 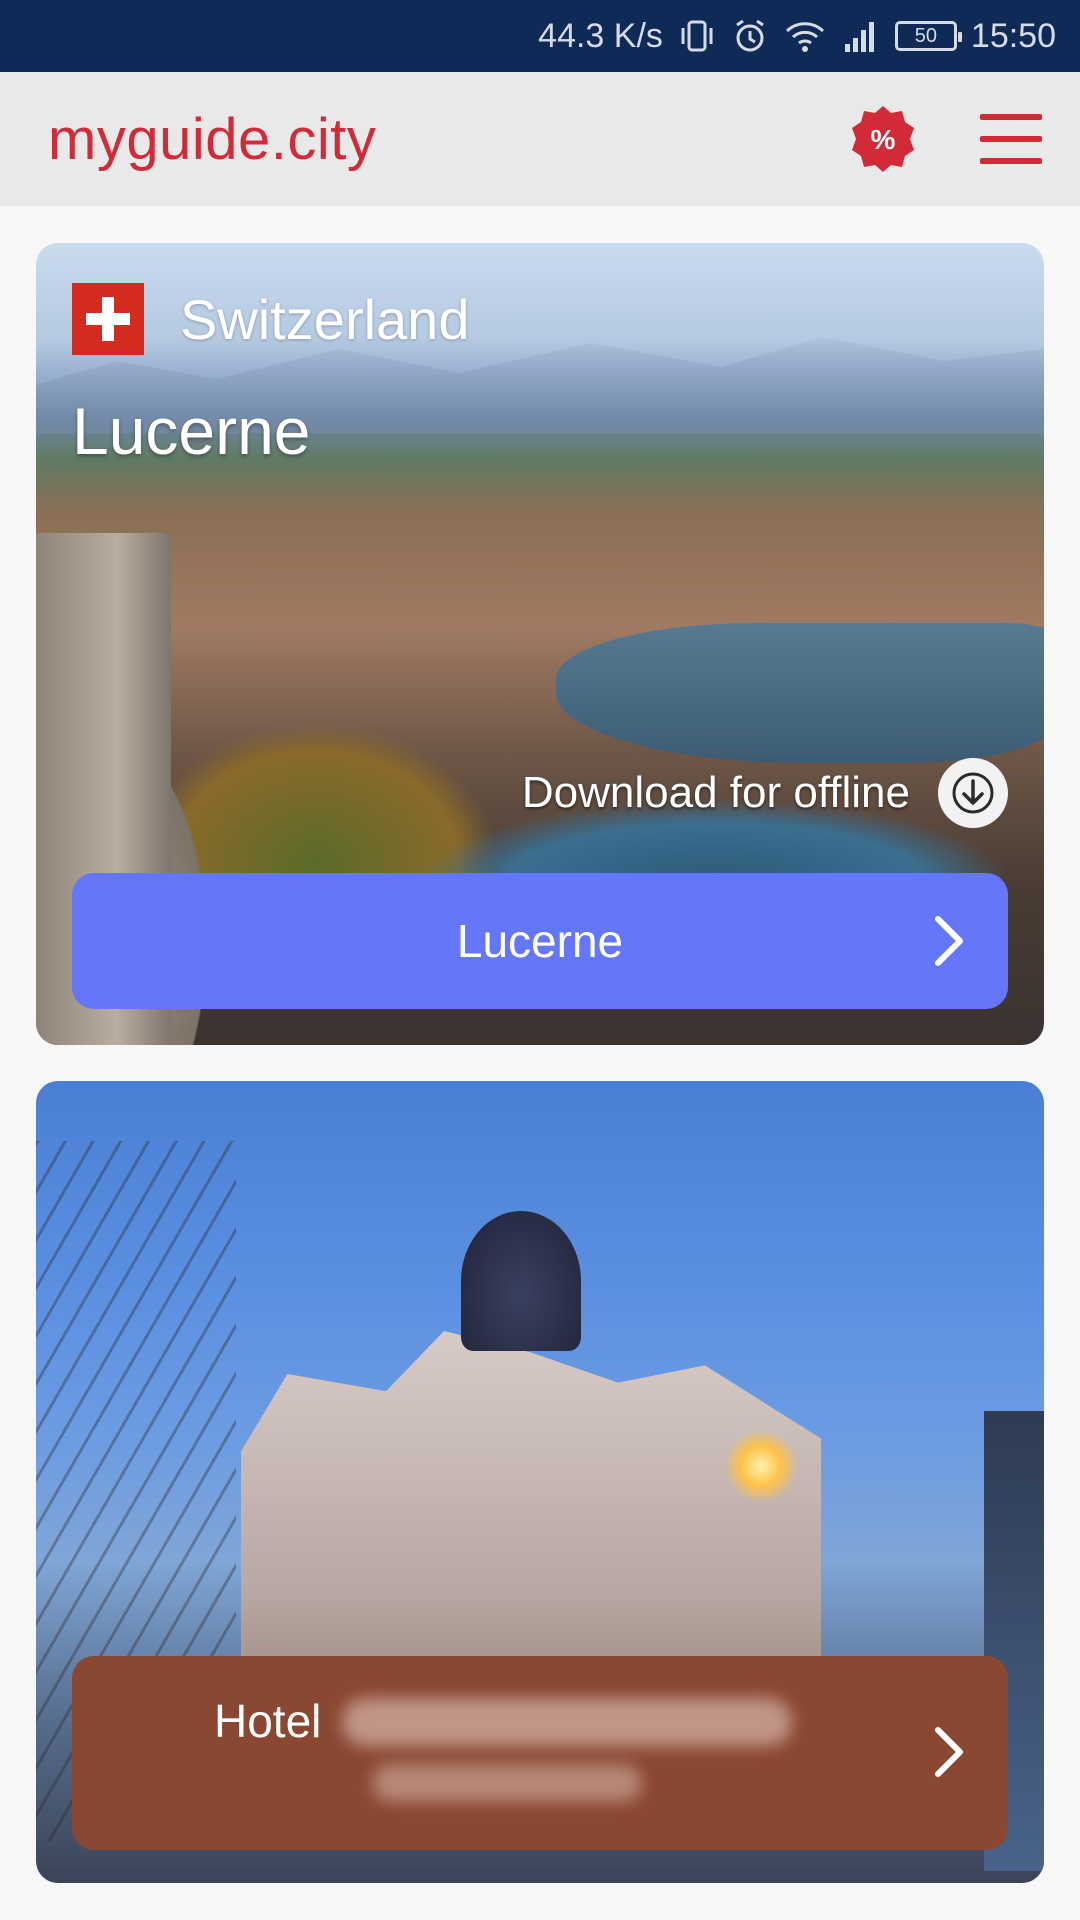 I want to click on redacted-hotel-name, so click(x=567, y=1722).